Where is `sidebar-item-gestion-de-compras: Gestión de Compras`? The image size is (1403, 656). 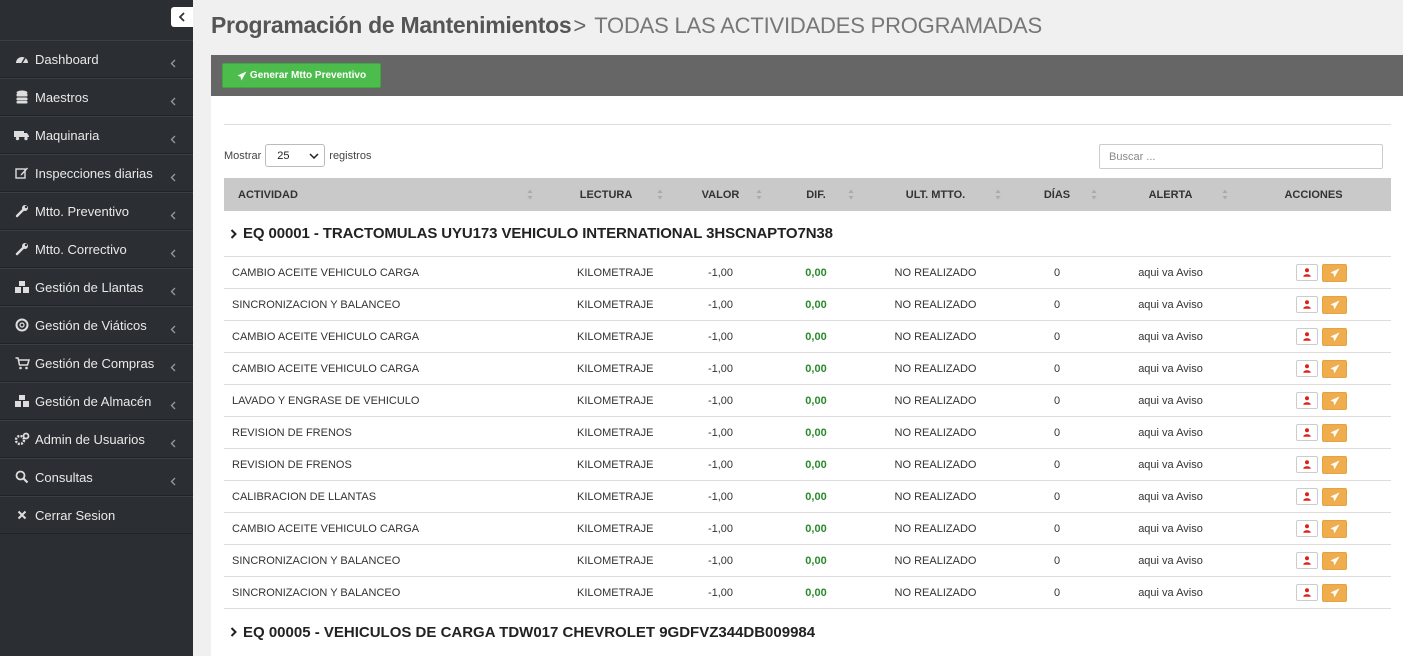 sidebar-item-gestion-de-compras: Gestión de Compras is located at coordinates (96, 363).